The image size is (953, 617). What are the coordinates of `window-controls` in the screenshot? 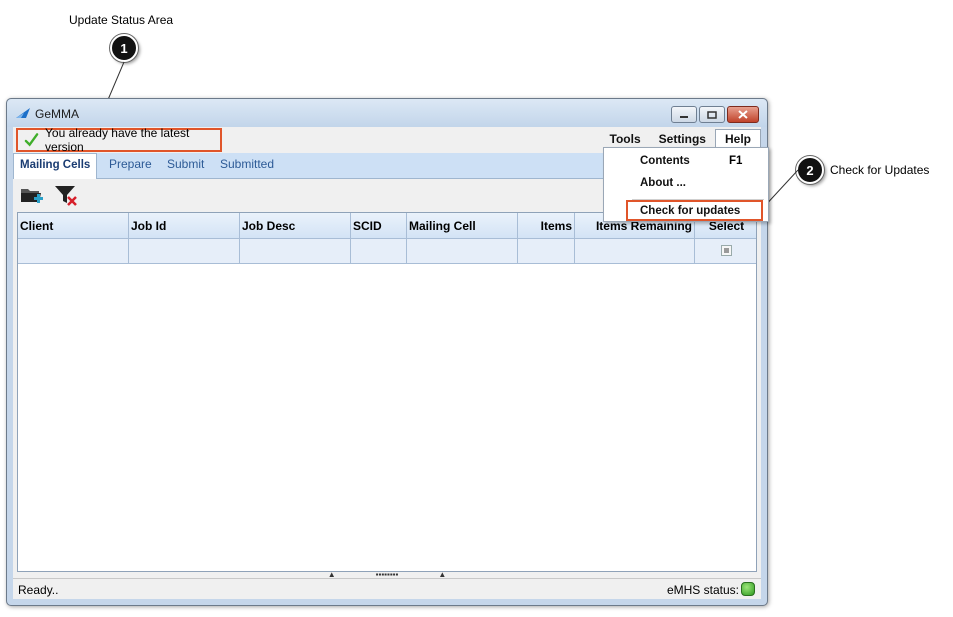 It's located at (715, 114).